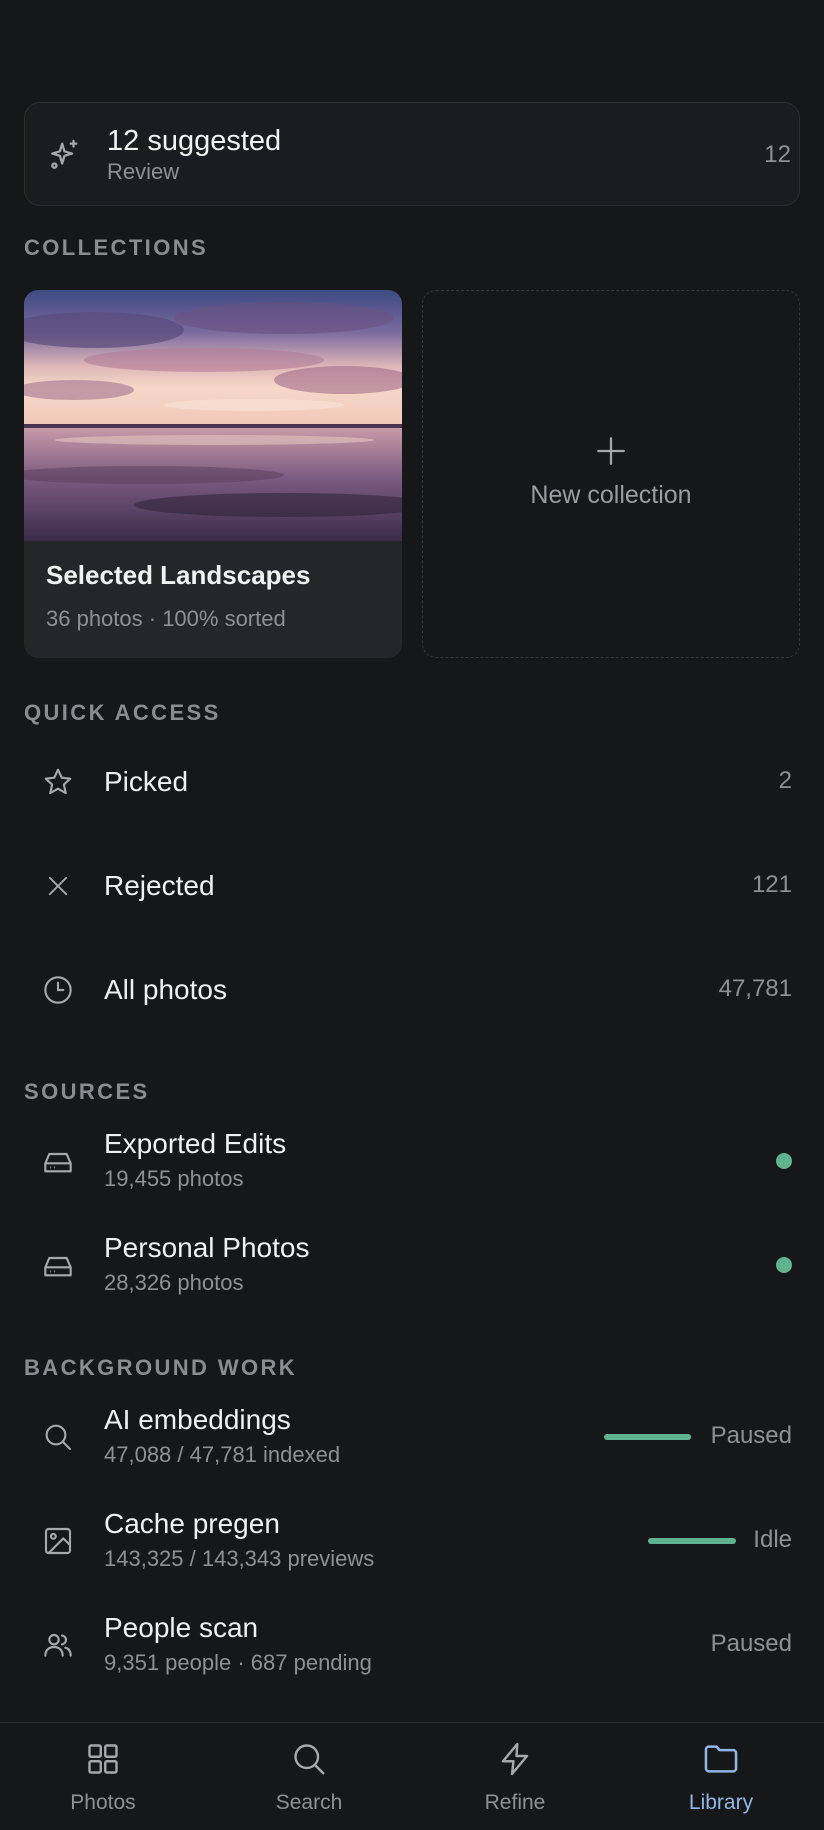 This screenshot has height=1830, width=824. I want to click on bottom-nav: Photos Search Refine Library, so click(412, 1776).